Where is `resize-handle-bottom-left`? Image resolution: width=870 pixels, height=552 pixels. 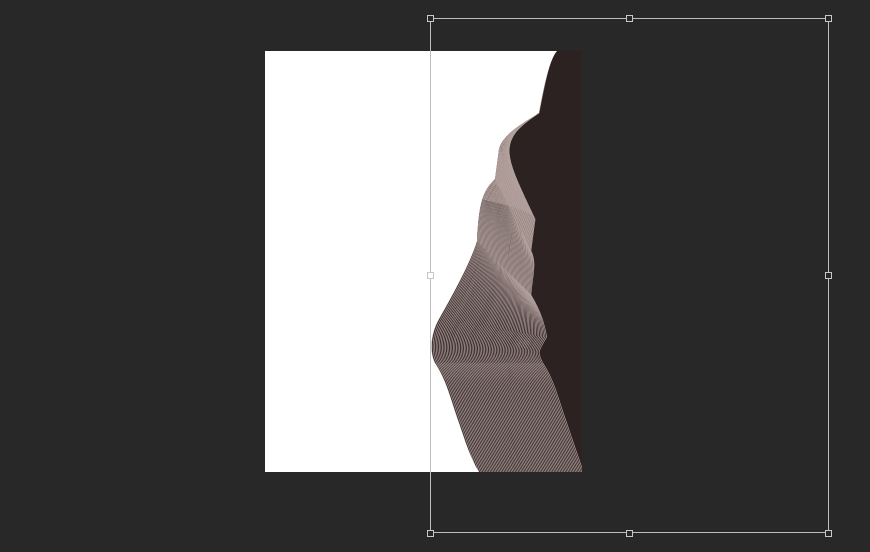
resize-handle-bottom-left is located at coordinates (430, 533).